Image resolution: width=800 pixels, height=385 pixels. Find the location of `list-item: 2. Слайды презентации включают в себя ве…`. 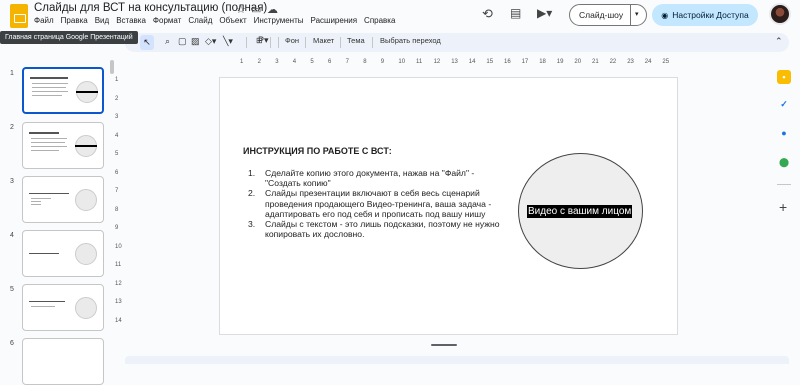

list-item: 2. Слайды презентации включают в себя ве… is located at coordinates (375, 203).